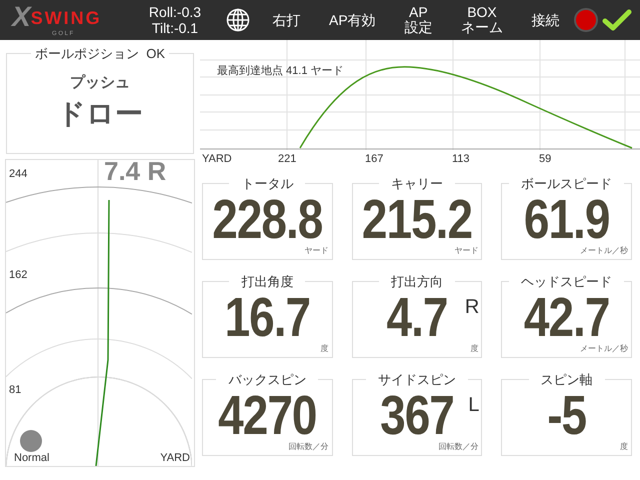  Describe the element at coordinates (18, 174) in the screenshot. I see `distance-label: 244` at that location.